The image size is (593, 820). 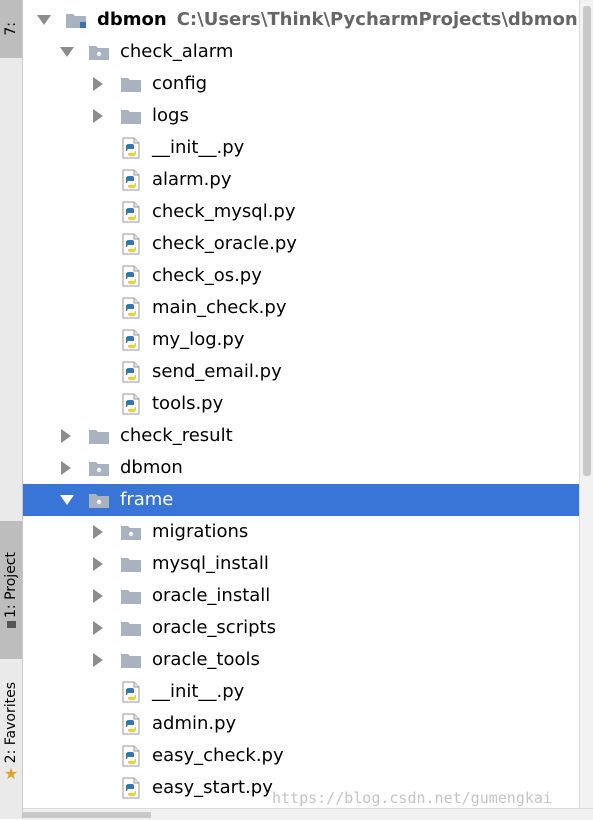 What do you see at coordinates (301, 340) in the screenshot?
I see `tree-row: my_log.py` at bounding box center [301, 340].